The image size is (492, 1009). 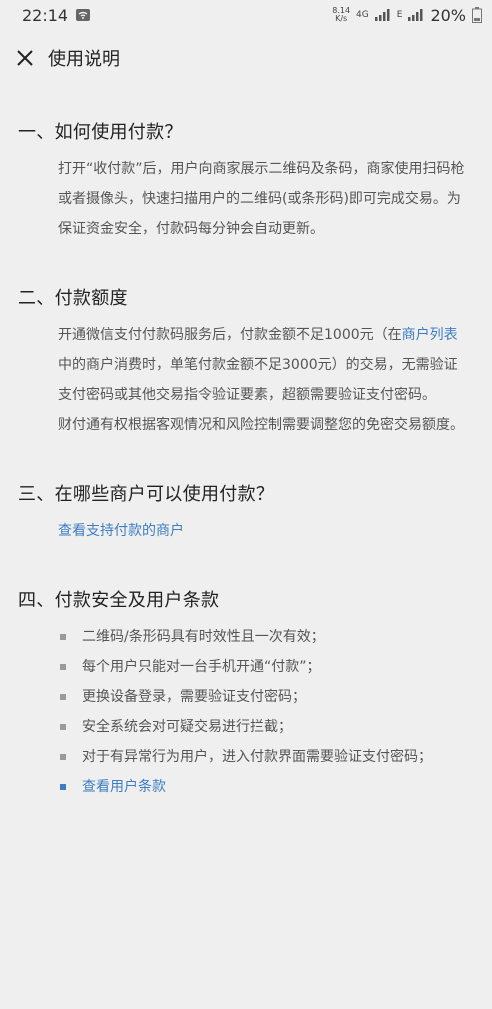 I want to click on section-paragraph-2: 财付通有权根据客观情况和风险控制需要调整您的免密交易额度。, so click(x=261, y=425).